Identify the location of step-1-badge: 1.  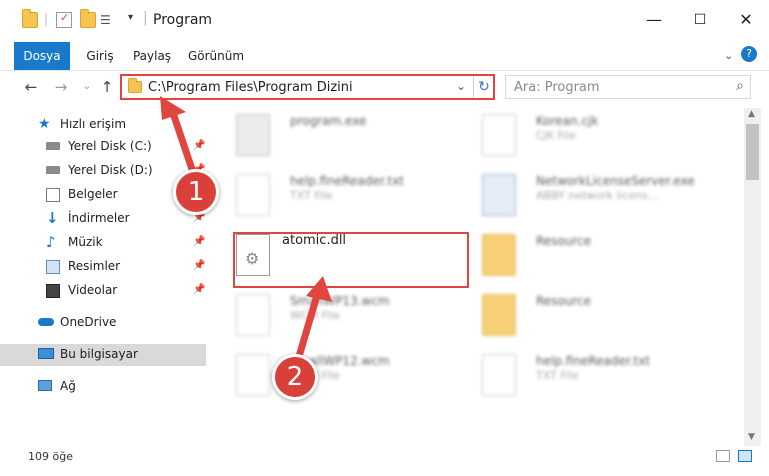
(196, 192).